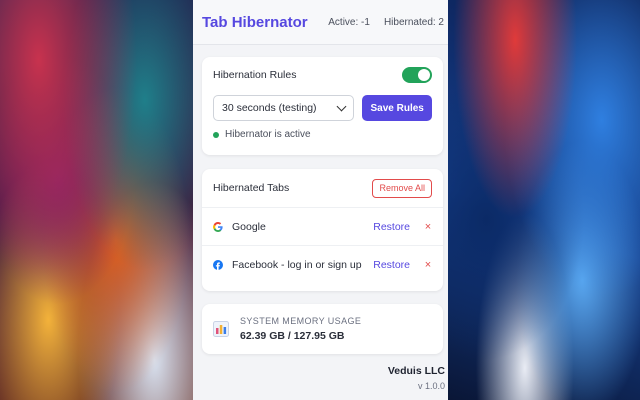 This screenshot has height=400, width=640. Describe the element at coordinates (268, 134) in the screenshot. I see `status-text: Hibernator is active` at that location.